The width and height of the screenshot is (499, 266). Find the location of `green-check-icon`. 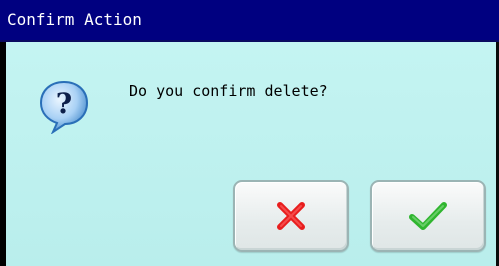

green-check-icon is located at coordinates (428, 216).